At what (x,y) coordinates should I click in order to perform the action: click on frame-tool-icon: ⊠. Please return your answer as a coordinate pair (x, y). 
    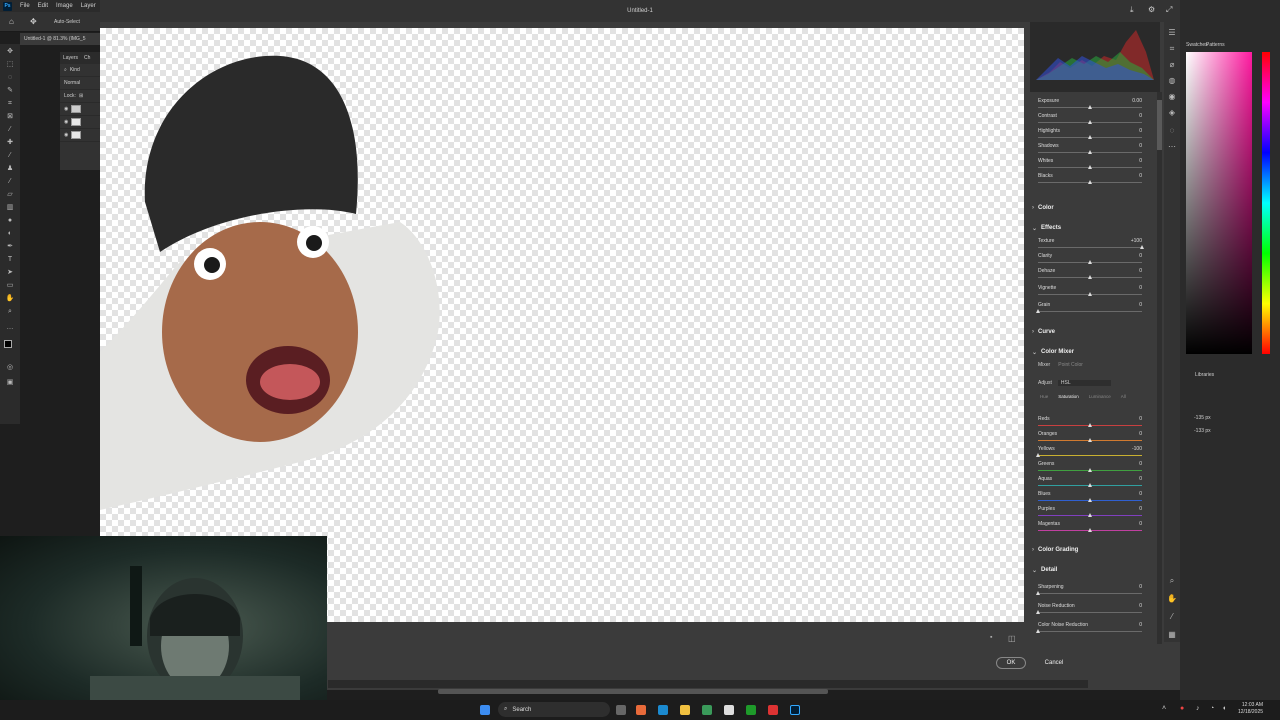
    Looking at the image, I should click on (10, 116).